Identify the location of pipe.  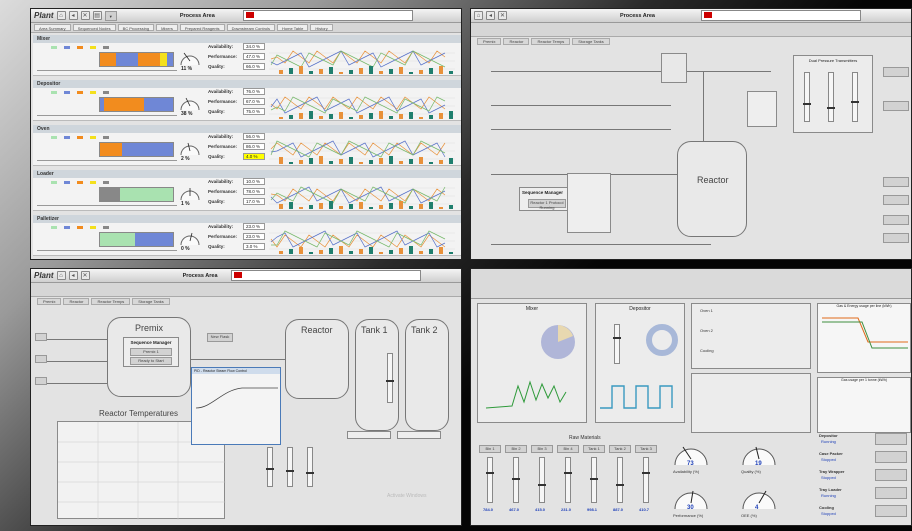
(76, 339).